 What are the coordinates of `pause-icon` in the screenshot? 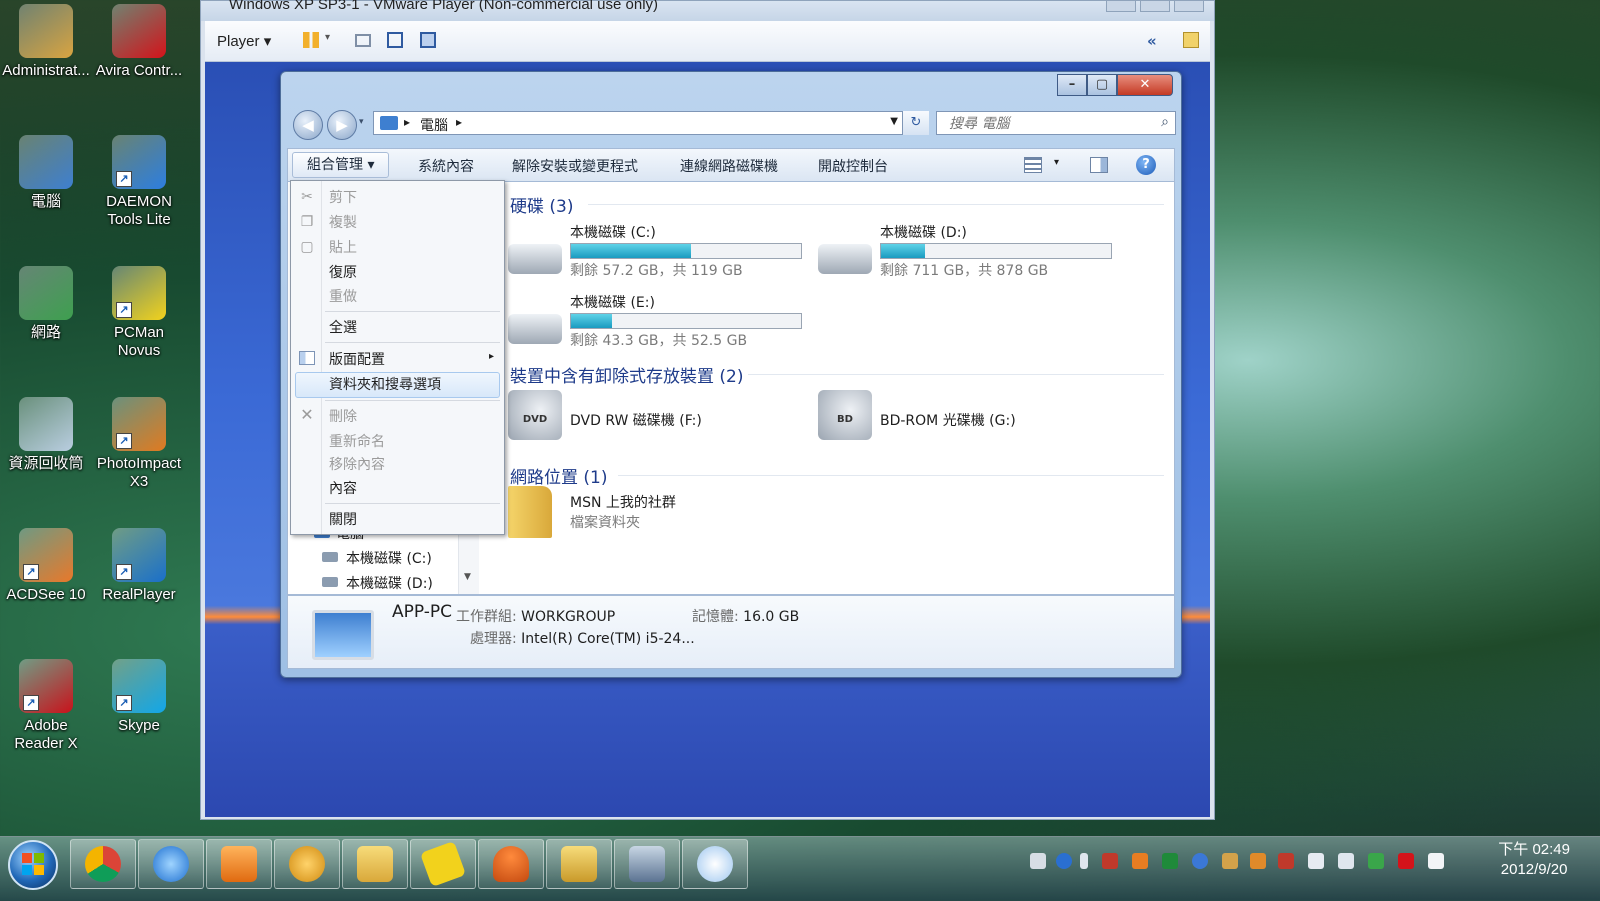 It's located at (311, 40).